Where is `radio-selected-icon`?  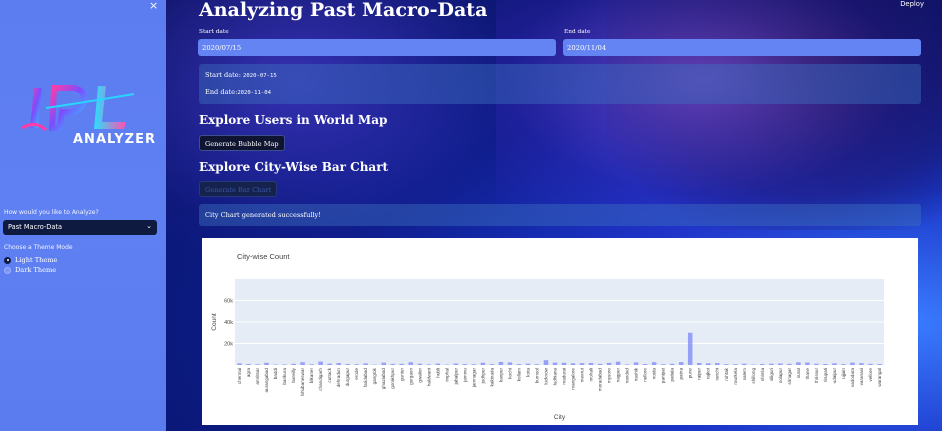 radio-selected-icon is located at coordinates (7, 260).